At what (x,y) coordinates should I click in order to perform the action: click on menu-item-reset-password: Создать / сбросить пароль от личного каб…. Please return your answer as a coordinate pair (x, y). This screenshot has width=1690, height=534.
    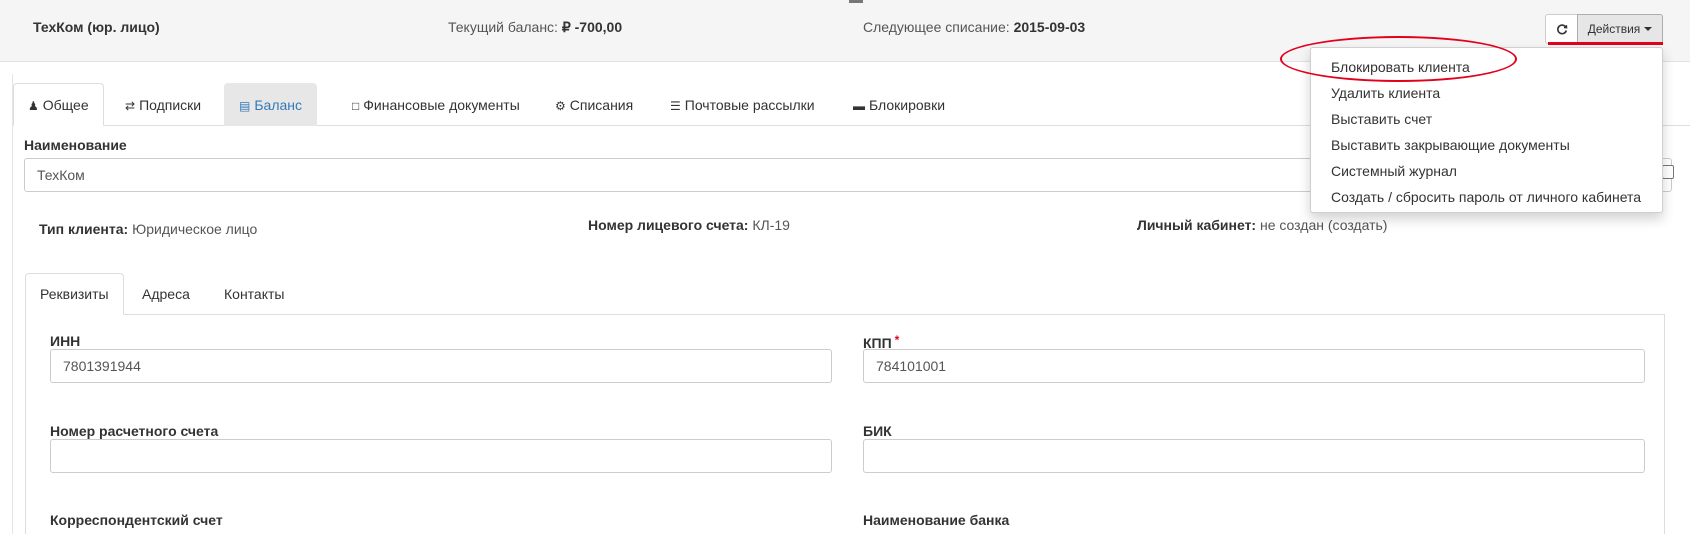
    Looking at the image, I should click on (1486, 197).